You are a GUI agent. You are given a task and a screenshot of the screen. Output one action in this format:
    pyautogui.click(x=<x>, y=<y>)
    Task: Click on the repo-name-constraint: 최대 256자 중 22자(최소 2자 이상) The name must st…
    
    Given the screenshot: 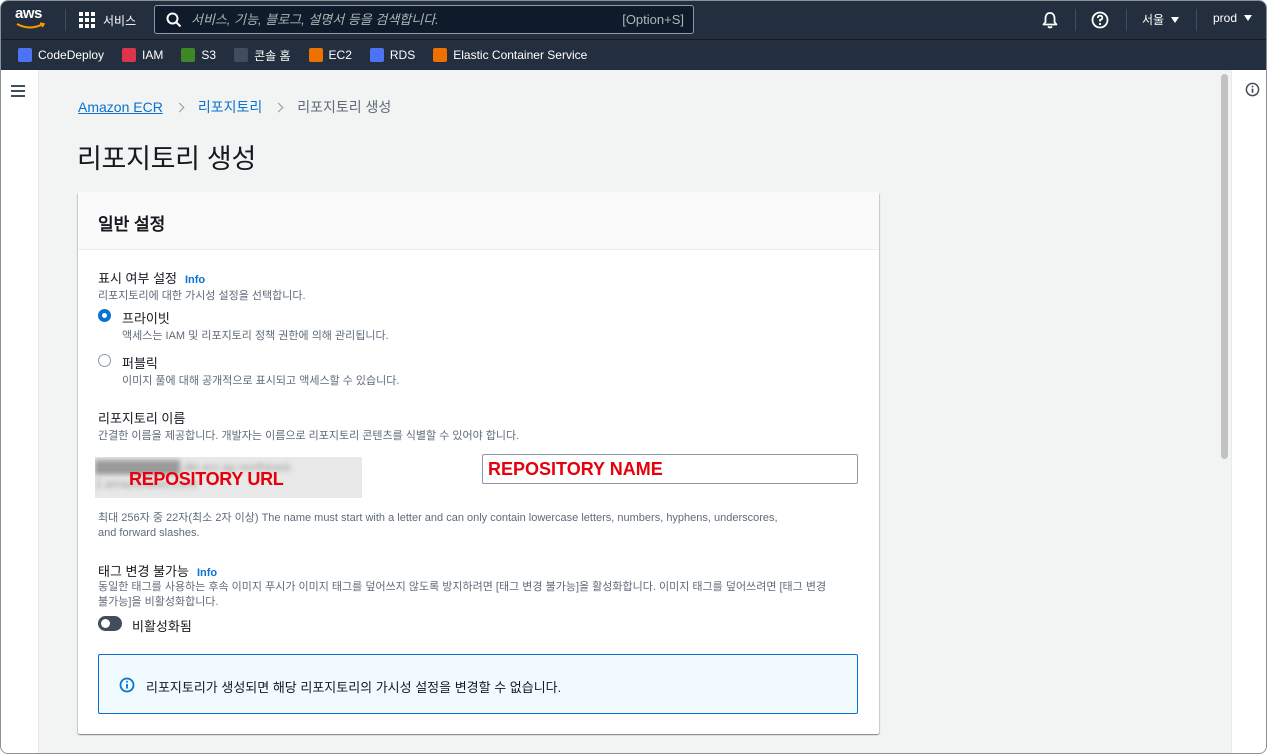 What is the action you would take?
    pyautogui.click(x=478, y=526)
    